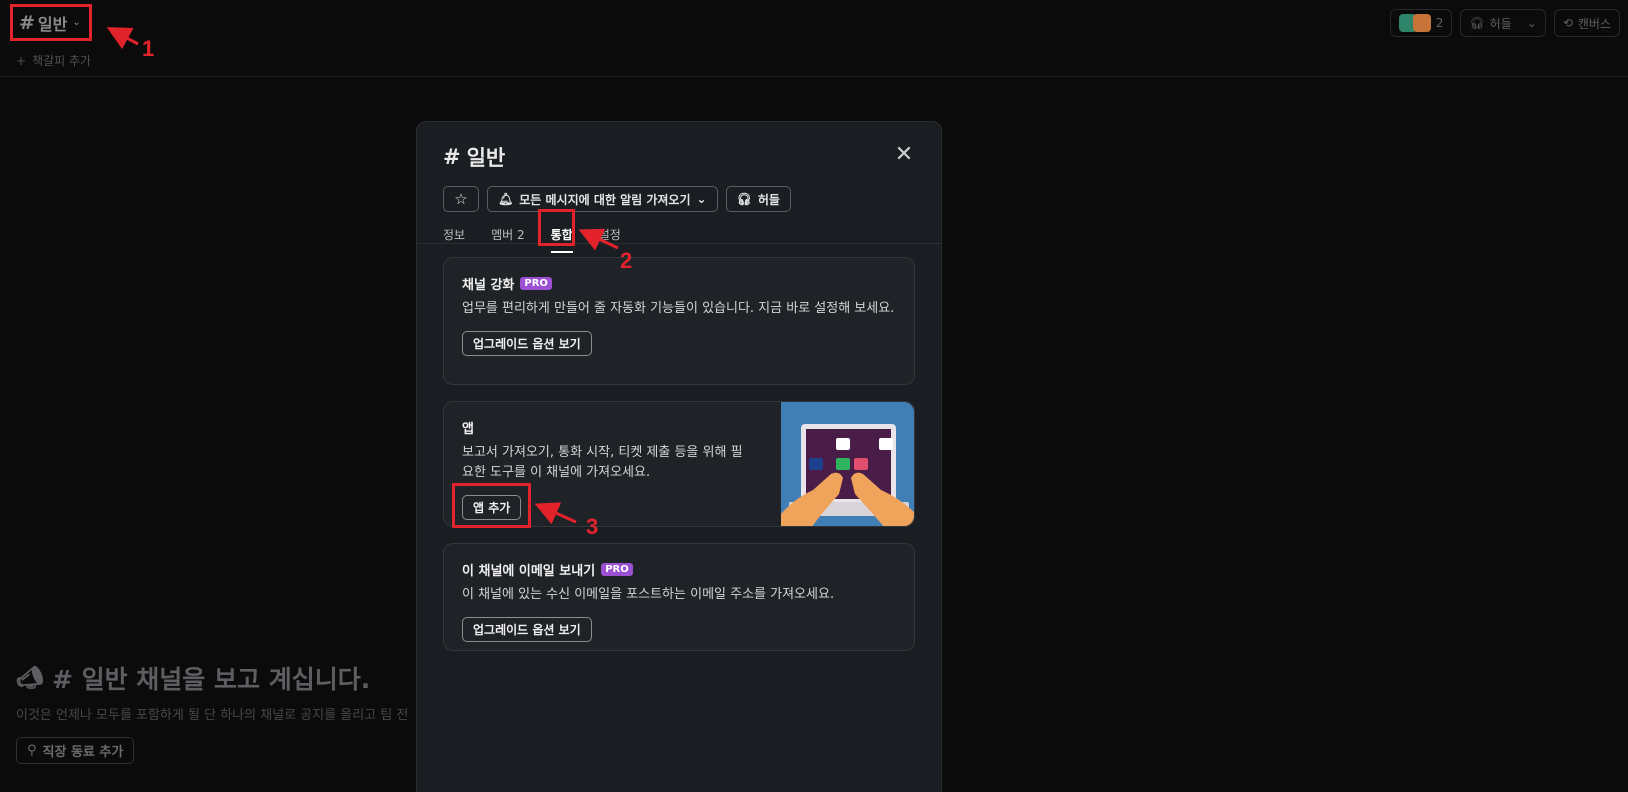  What do you see at coordinates (814, 38) in the screenshot?
I see `channel-header: # 일반 ⌄ + 책갈피 추가 2 🎧︎ 허들 ⌄ ⟲ 캔버스` at bounding box center [814, 38].